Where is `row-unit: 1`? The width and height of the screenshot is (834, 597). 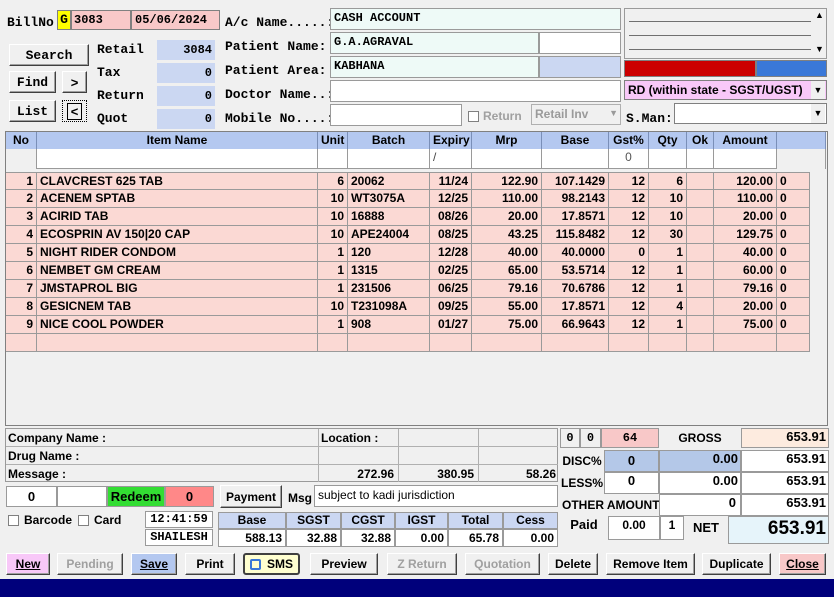 row-unit: 1 is located at coordinates (333, 253).